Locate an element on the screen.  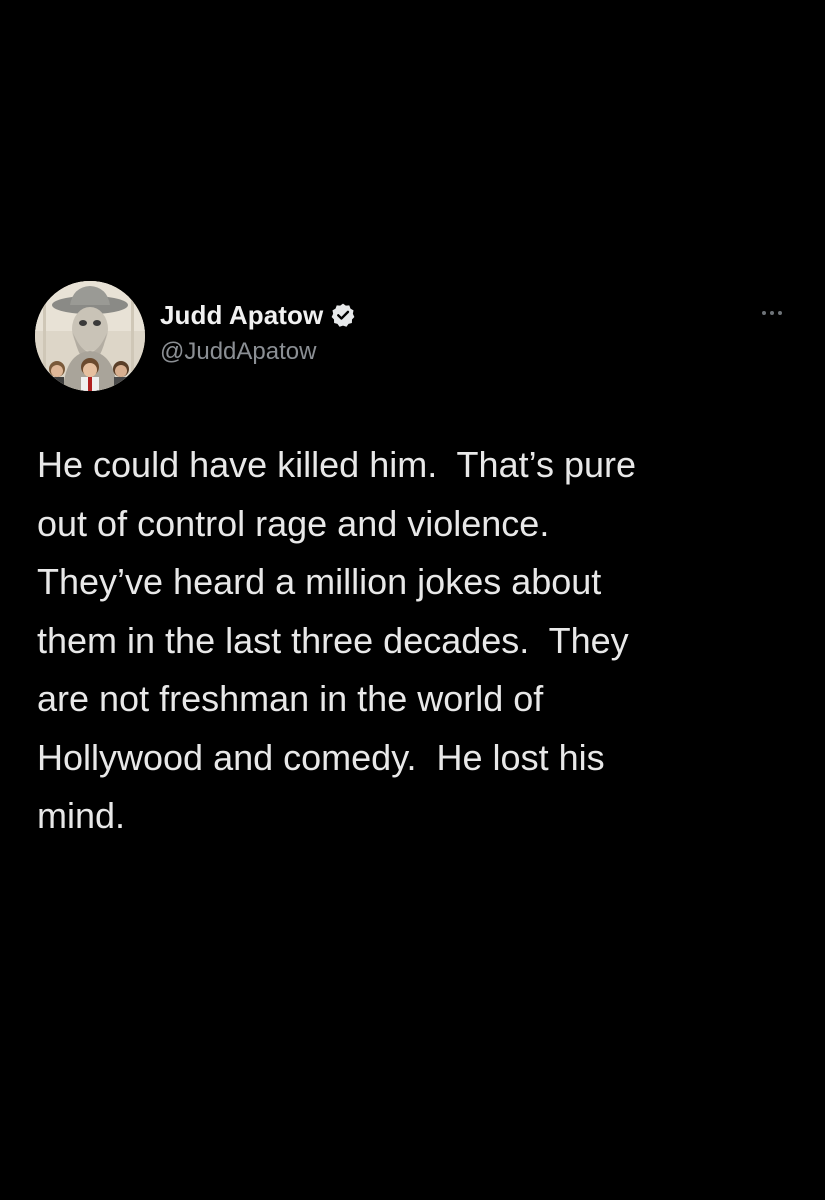
avatar is located at coordinates (90, 336).